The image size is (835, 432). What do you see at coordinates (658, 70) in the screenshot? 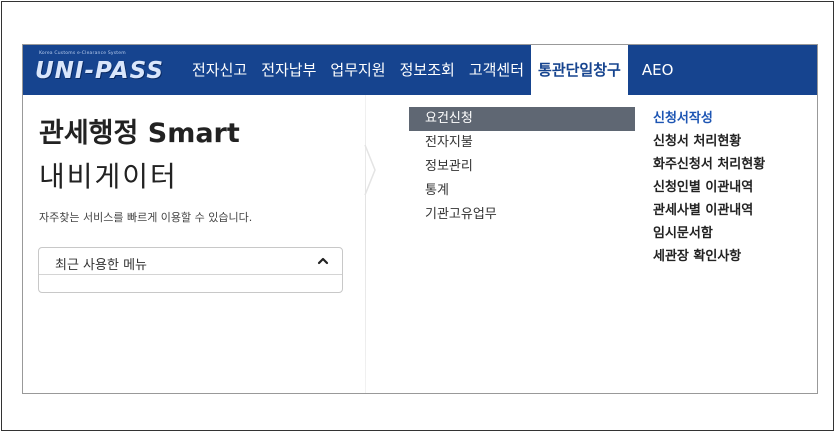
I see `nav-item-aeo: AEO` at bounding box center [658, 70].